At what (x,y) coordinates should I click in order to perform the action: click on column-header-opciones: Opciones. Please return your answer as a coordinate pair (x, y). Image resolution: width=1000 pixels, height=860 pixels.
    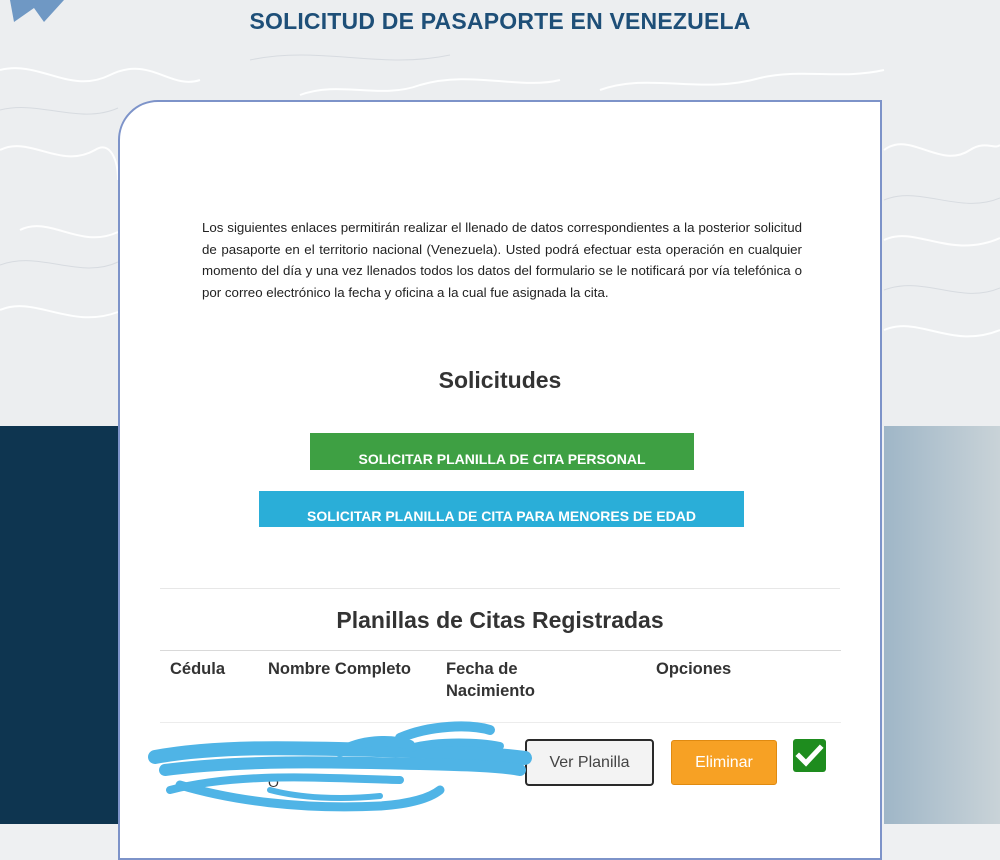
    Looking at the image, I should click on (694, 669).